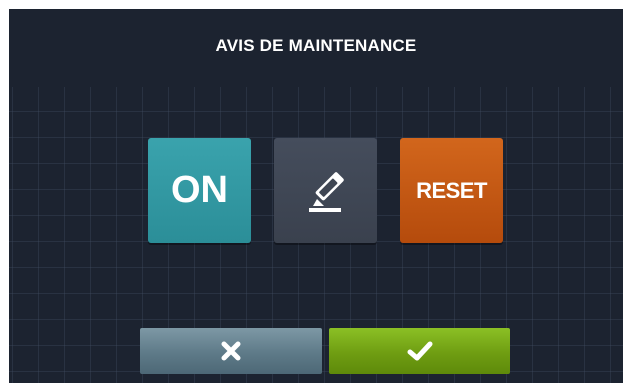 The height and width of the screenshot is (383, 632). I want to click on on-button-label: ON, so click(199, 190).